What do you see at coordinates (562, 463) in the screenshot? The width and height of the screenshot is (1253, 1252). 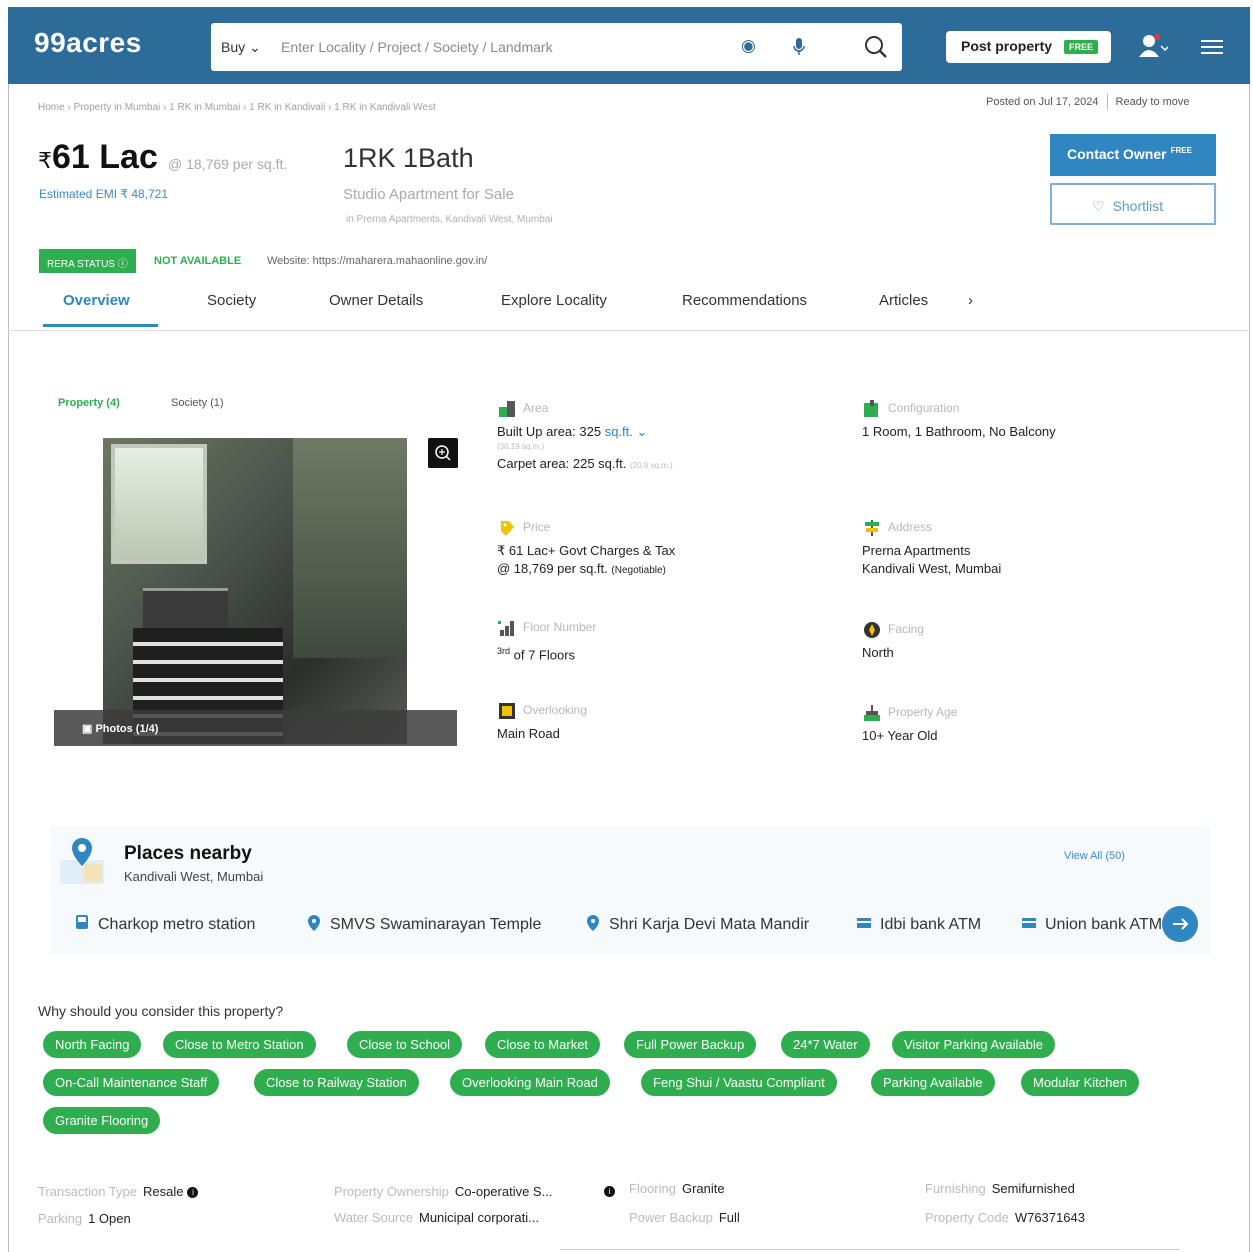 I see `carpet-area: Carpet area: 225 sq.ft.` at bounding box center [562, 463].